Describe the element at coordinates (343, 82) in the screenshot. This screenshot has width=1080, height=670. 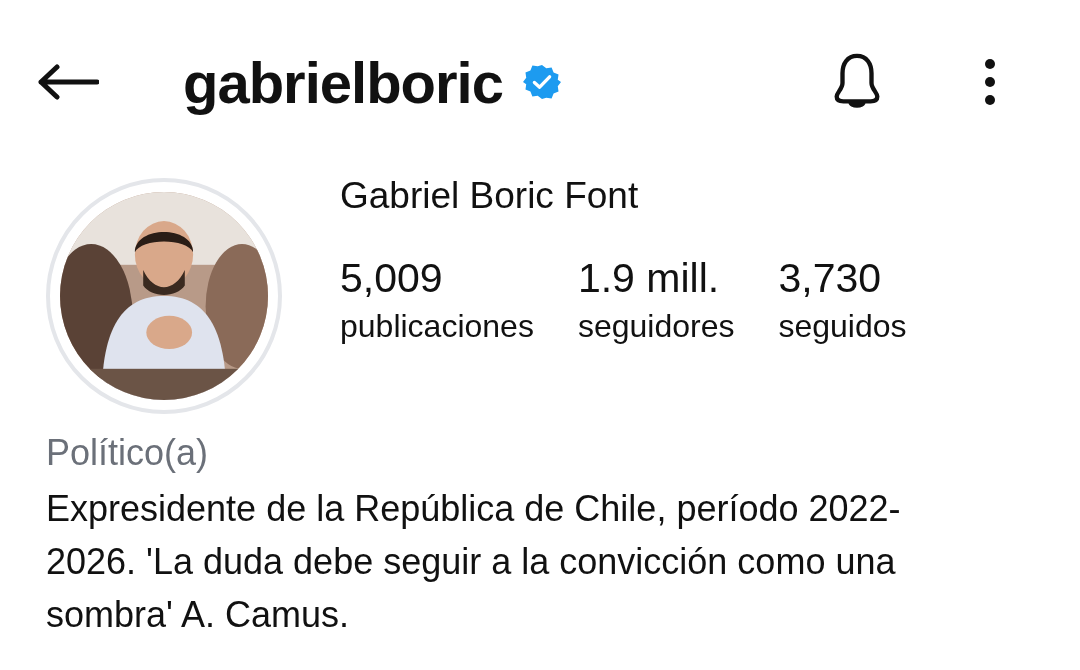
I see `username: gabrielboric` at that location.